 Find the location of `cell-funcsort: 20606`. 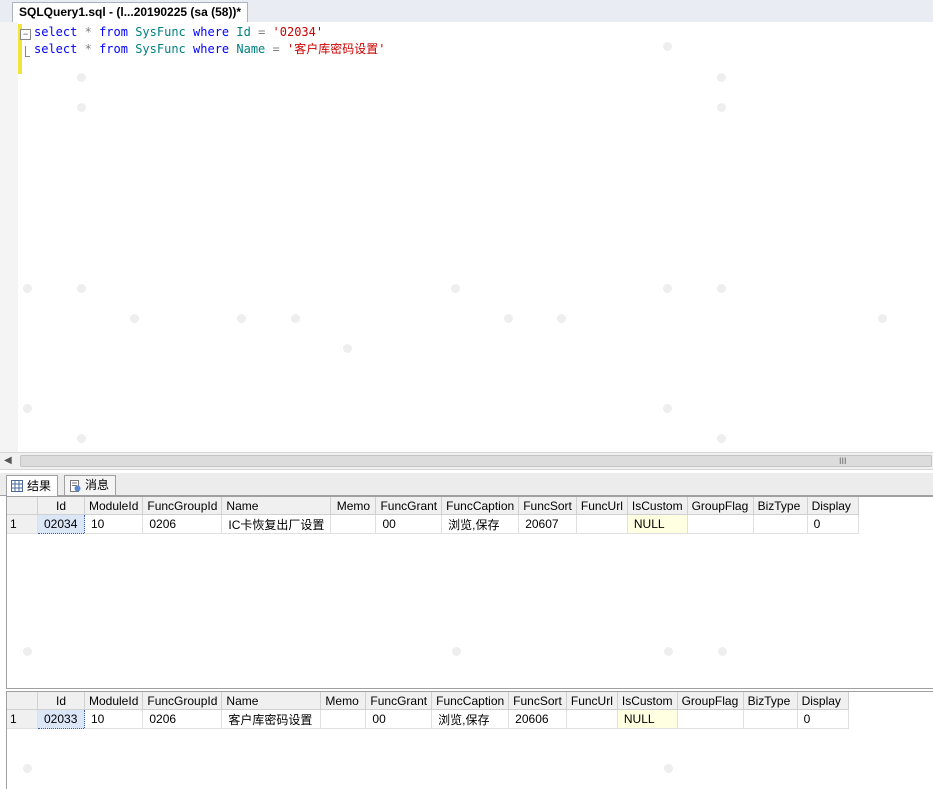

cell-funcsort: 20606 is located at coordinates (537, 719).